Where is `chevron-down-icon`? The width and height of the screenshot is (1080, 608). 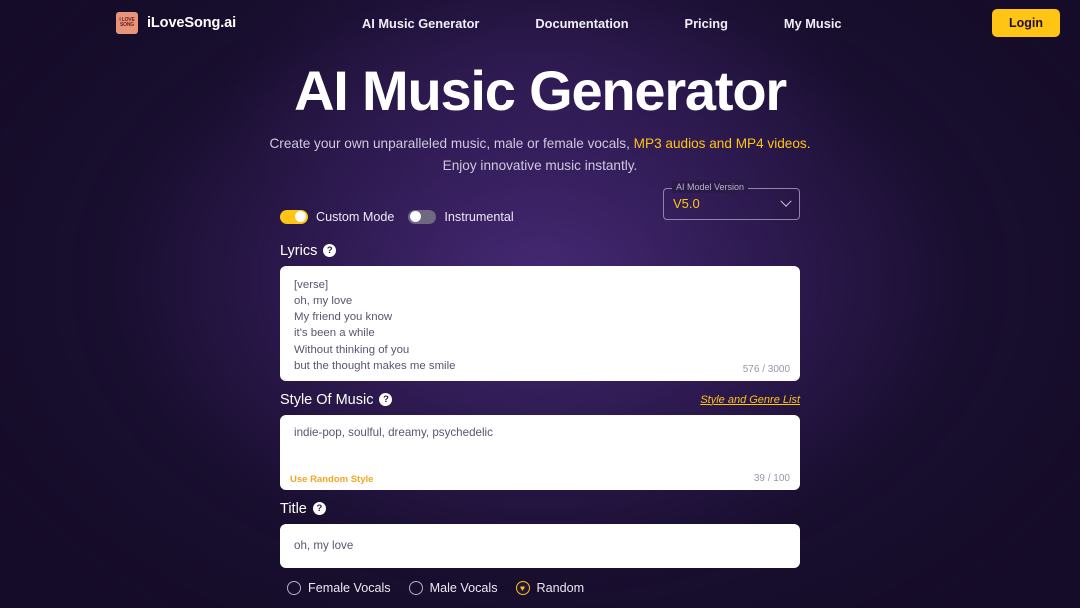
chevron-down-icon is located at coordinates (786, 201).